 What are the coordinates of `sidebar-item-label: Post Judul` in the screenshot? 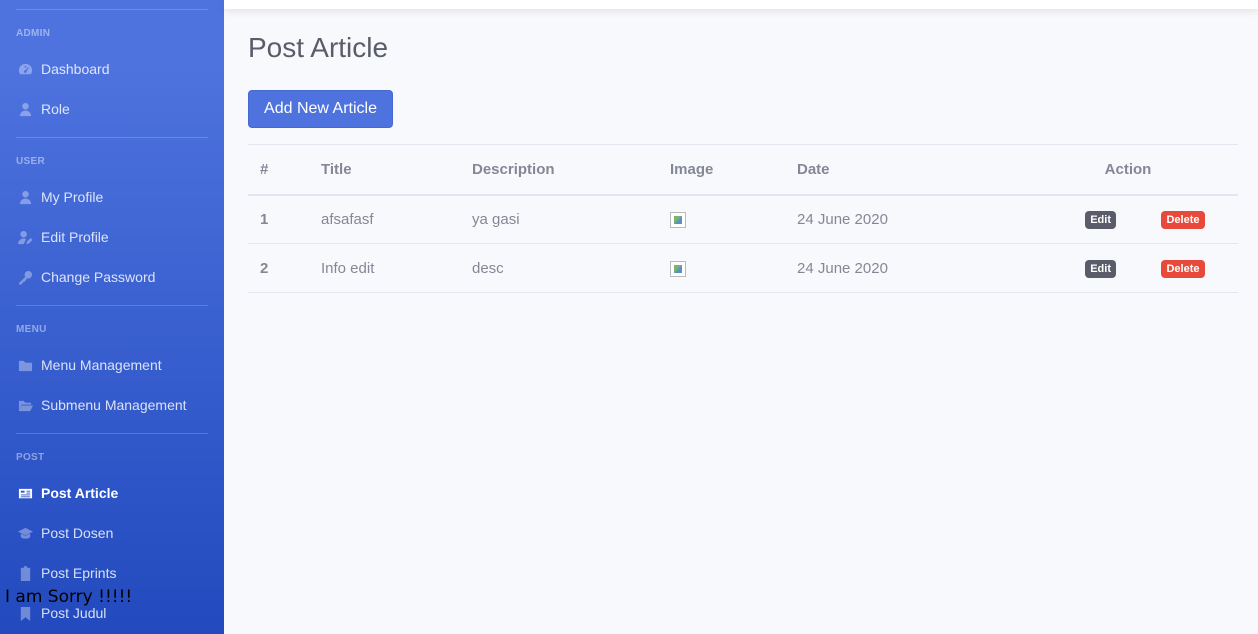 It's located at (74, 613).